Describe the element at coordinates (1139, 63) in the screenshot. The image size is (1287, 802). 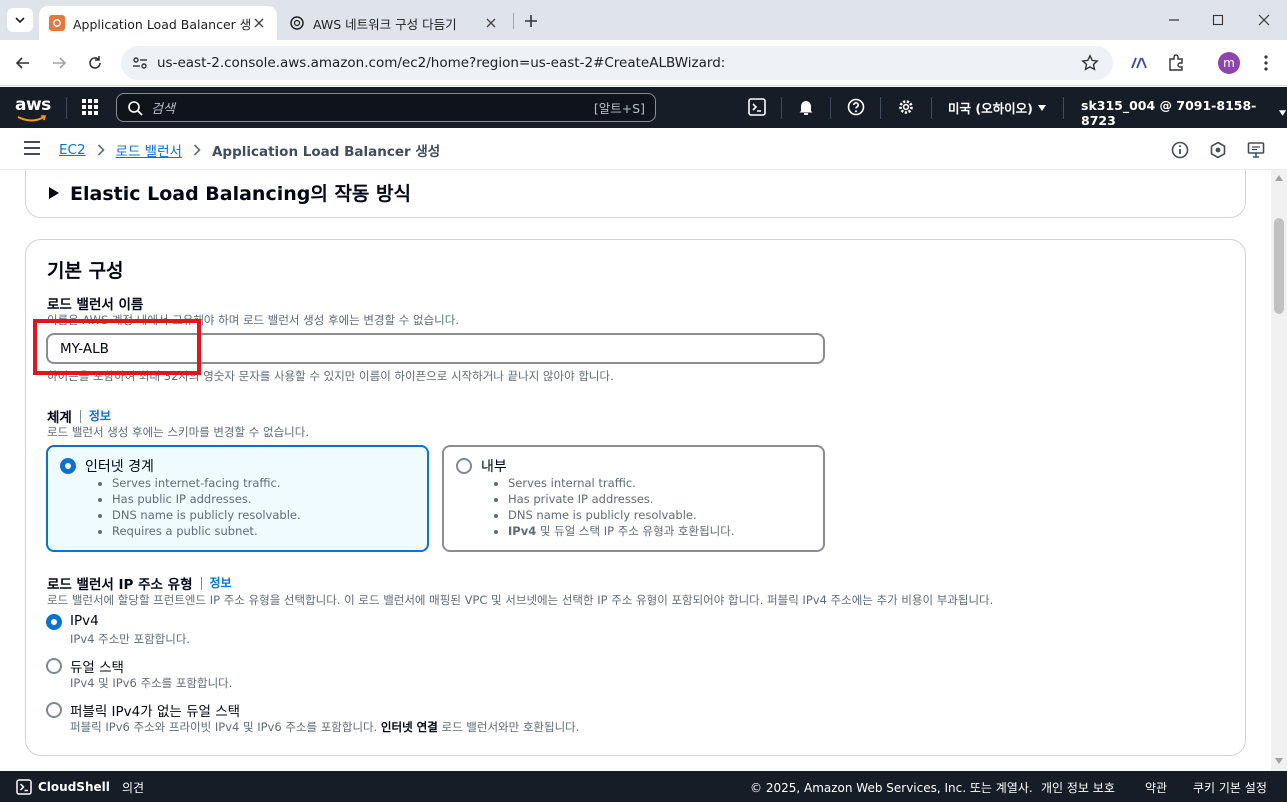
I see `extension-icon` at that location.